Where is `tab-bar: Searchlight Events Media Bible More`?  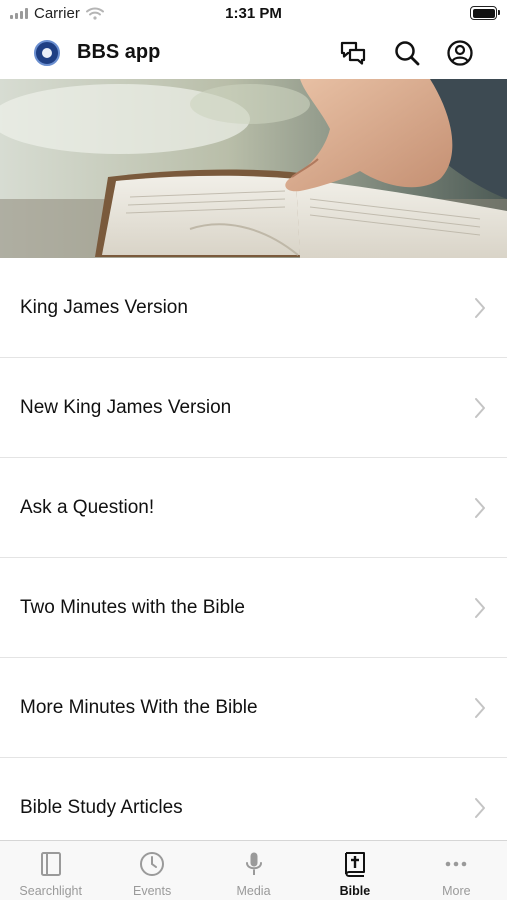 tab-bar: Searchlight Events Media Bible More is located at coordinates (253, 870).